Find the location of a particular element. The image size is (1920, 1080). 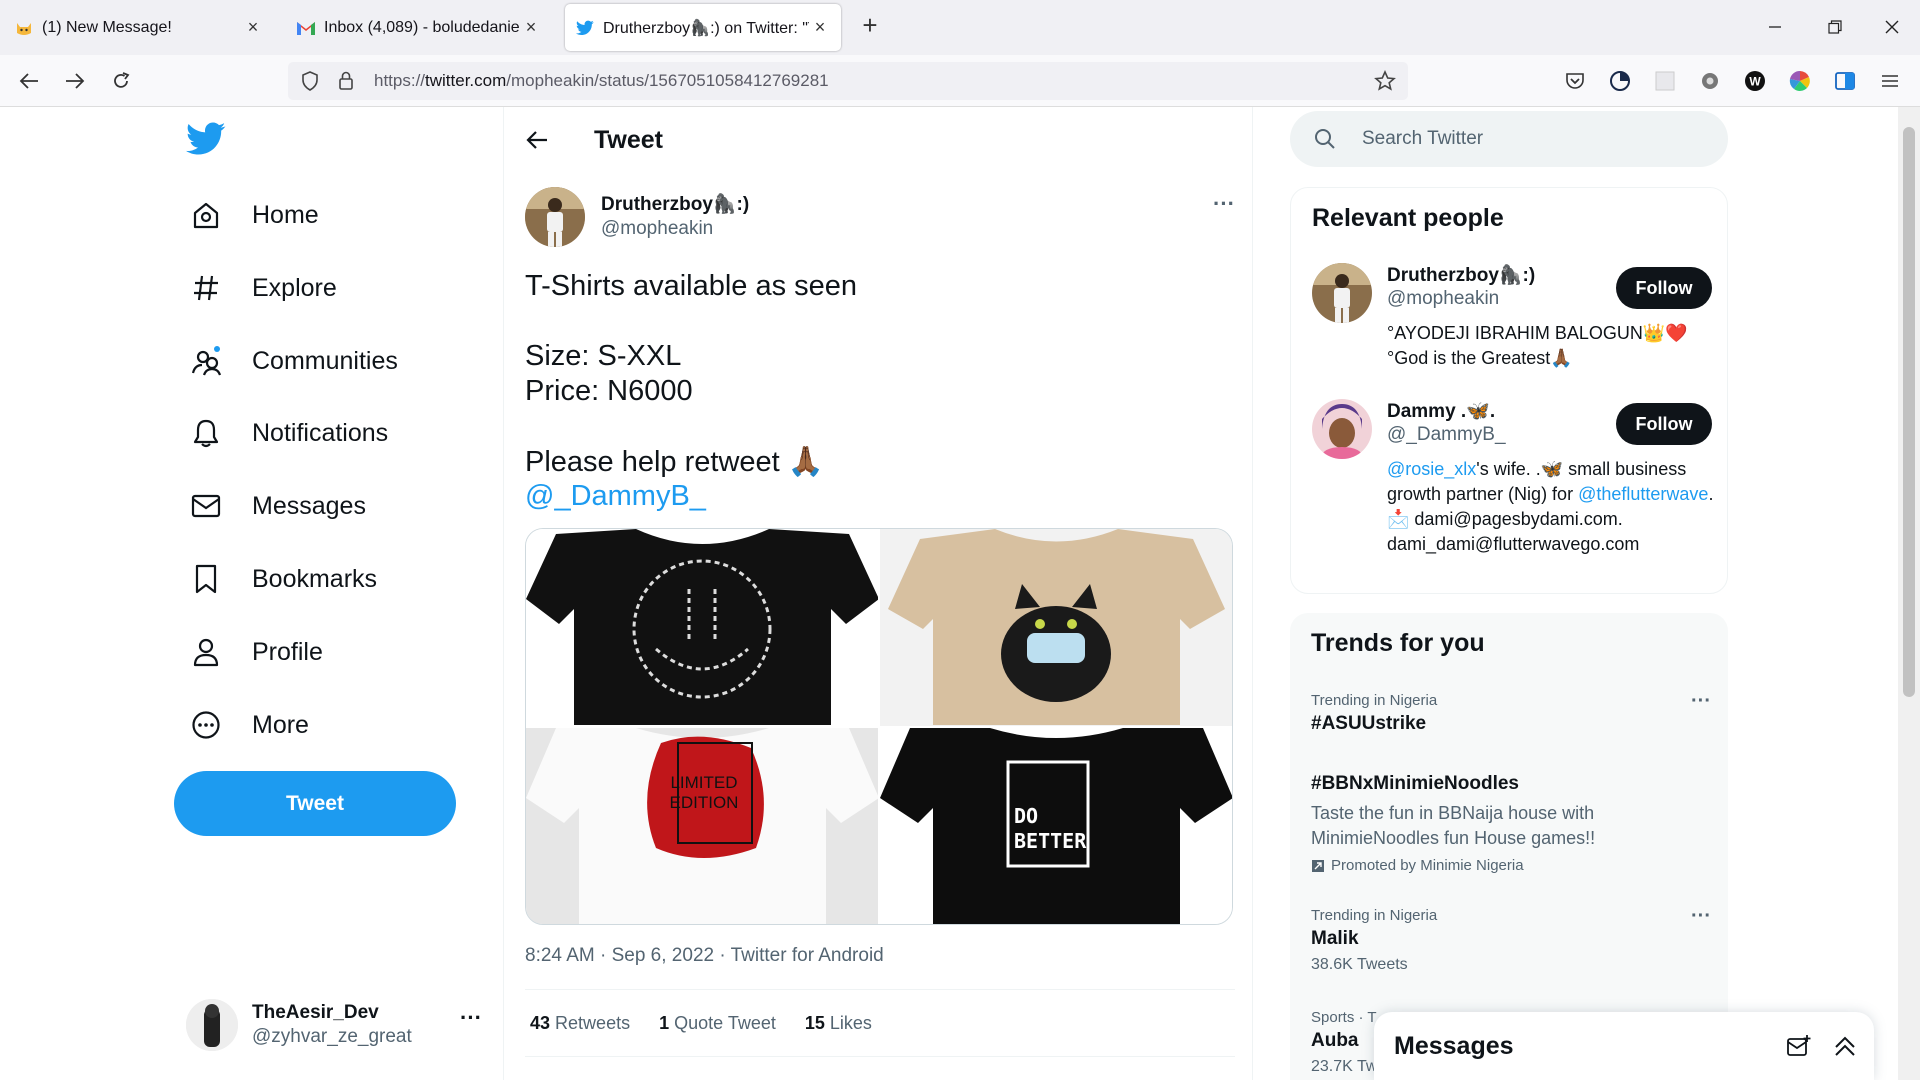

twitter-logo-icon is located at coordinates (206, 139).